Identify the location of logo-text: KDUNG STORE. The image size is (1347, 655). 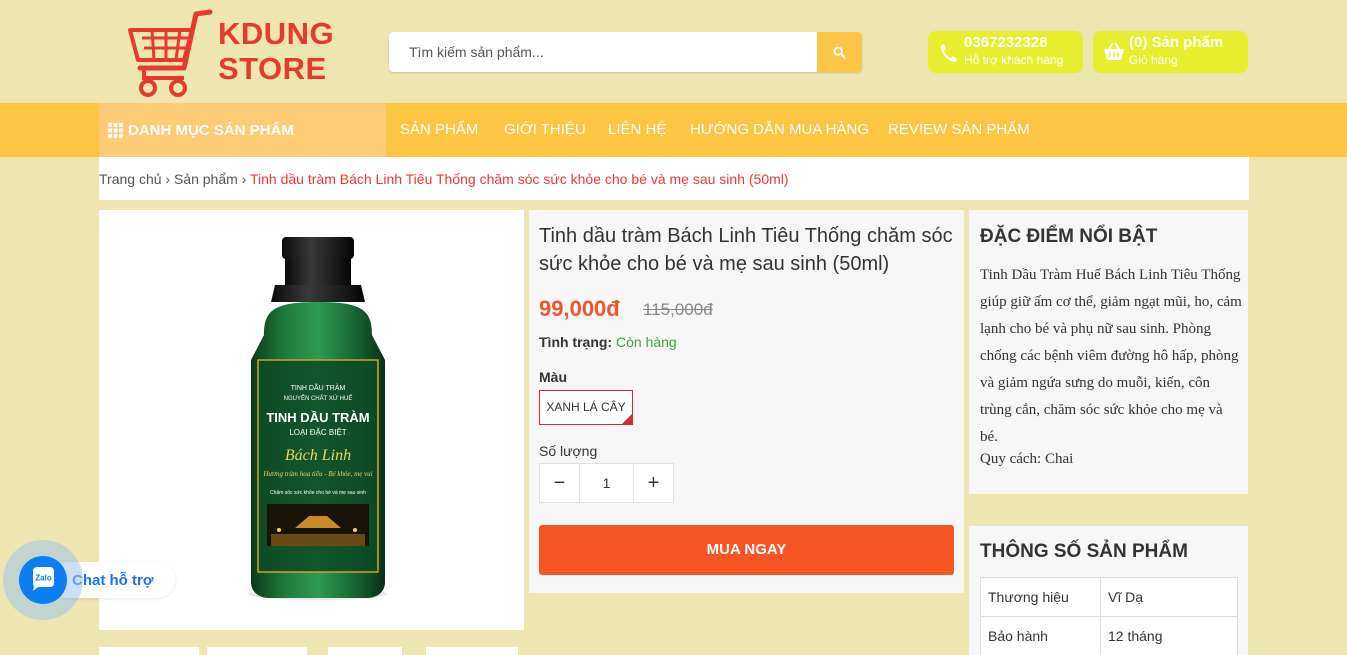
(276, 51).